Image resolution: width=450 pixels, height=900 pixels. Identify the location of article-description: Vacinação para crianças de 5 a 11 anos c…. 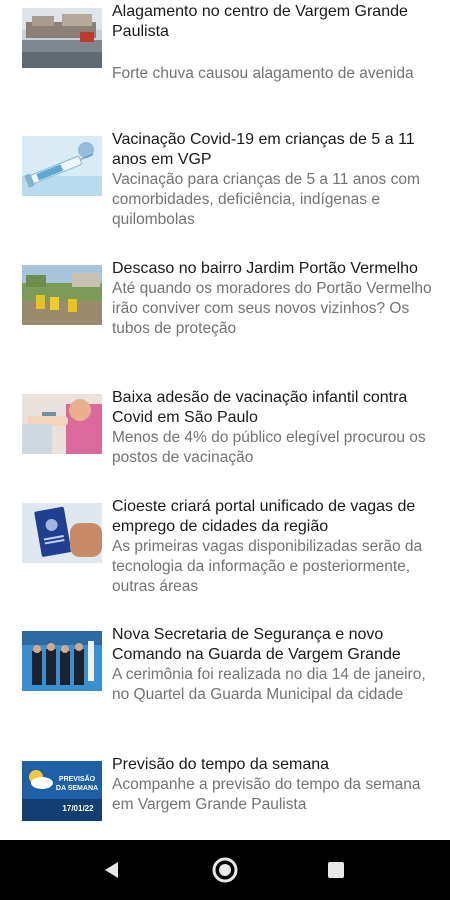
(266, 199).